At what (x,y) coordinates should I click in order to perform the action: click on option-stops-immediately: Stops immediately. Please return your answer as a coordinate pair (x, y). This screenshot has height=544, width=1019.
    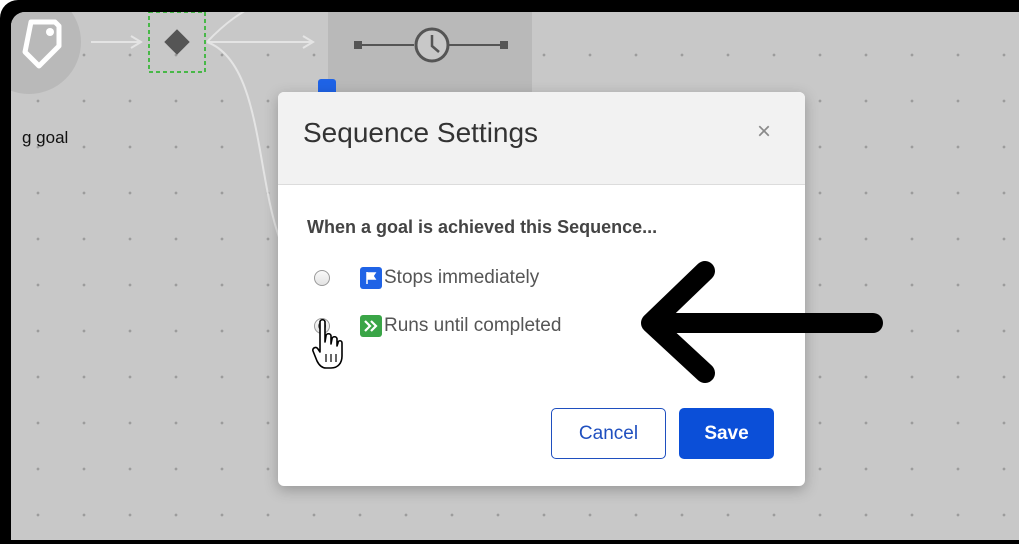
    Looking at the image, I should click on (426, 278).